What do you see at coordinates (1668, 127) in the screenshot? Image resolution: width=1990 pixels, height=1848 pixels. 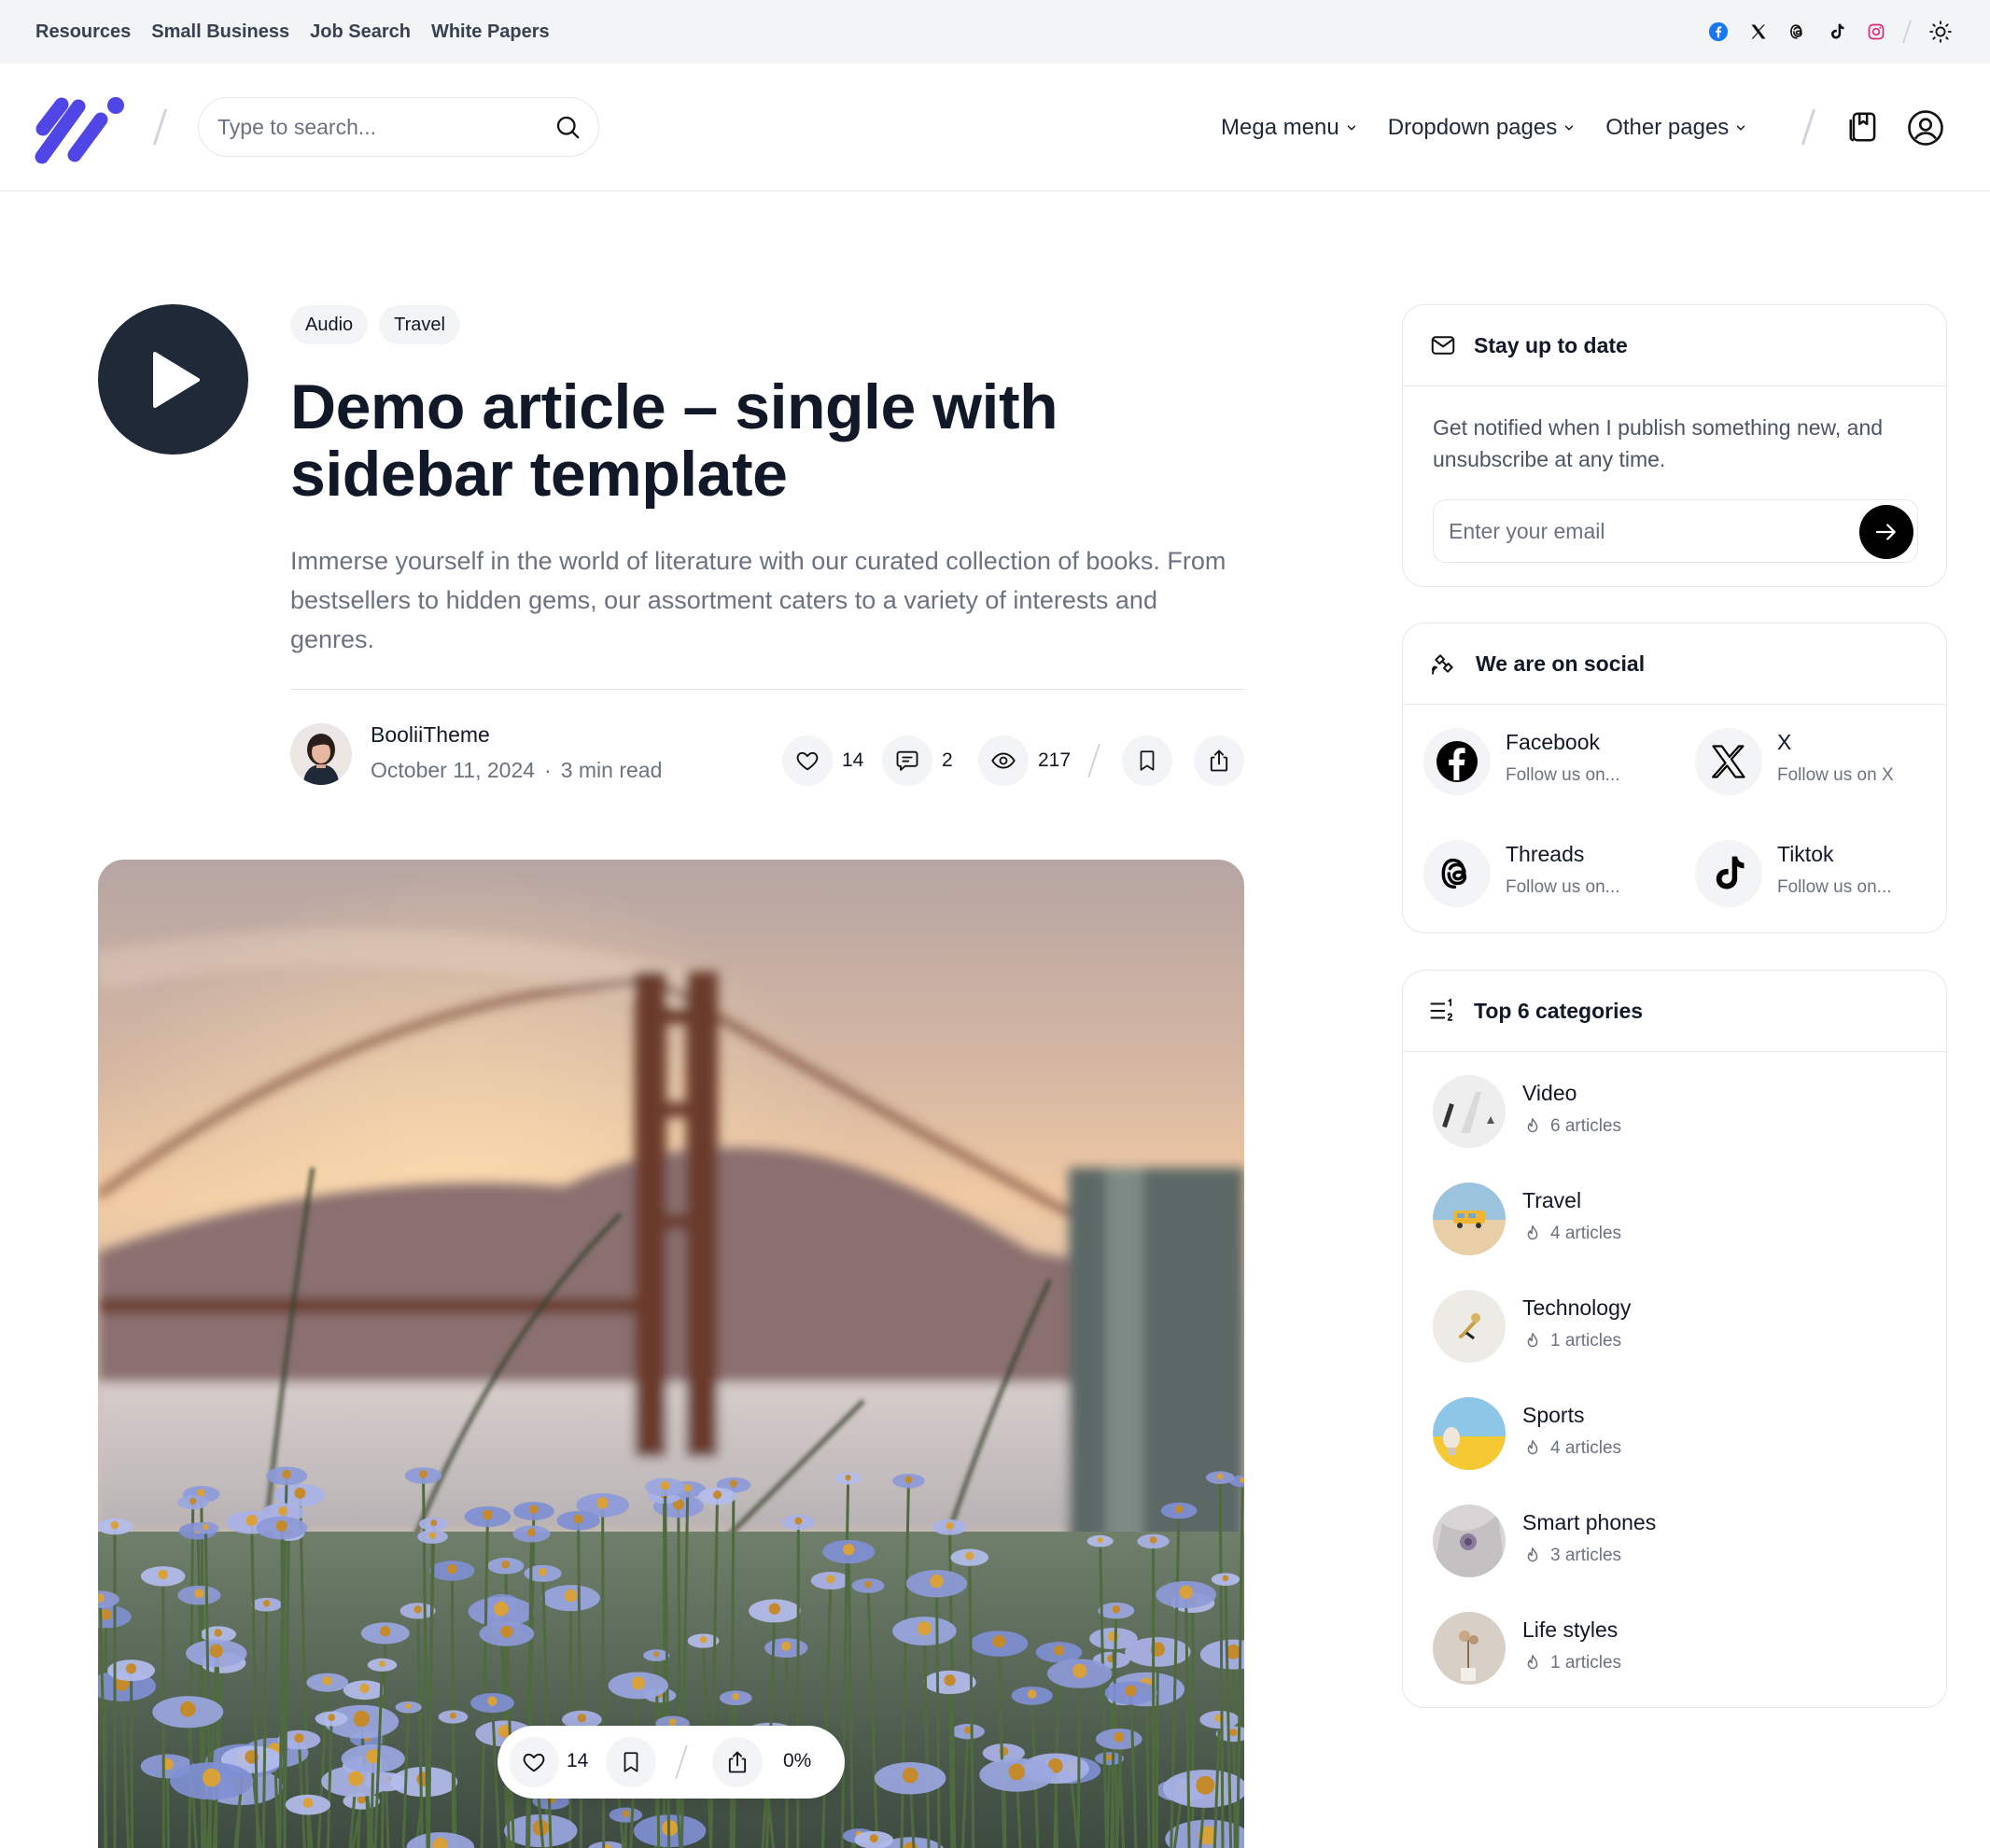 I see `nav-label: Other pages` at bounding box center [1668, 127].